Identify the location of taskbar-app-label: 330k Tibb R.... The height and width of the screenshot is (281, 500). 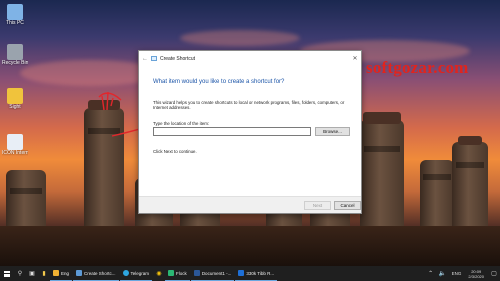
(260, 273).